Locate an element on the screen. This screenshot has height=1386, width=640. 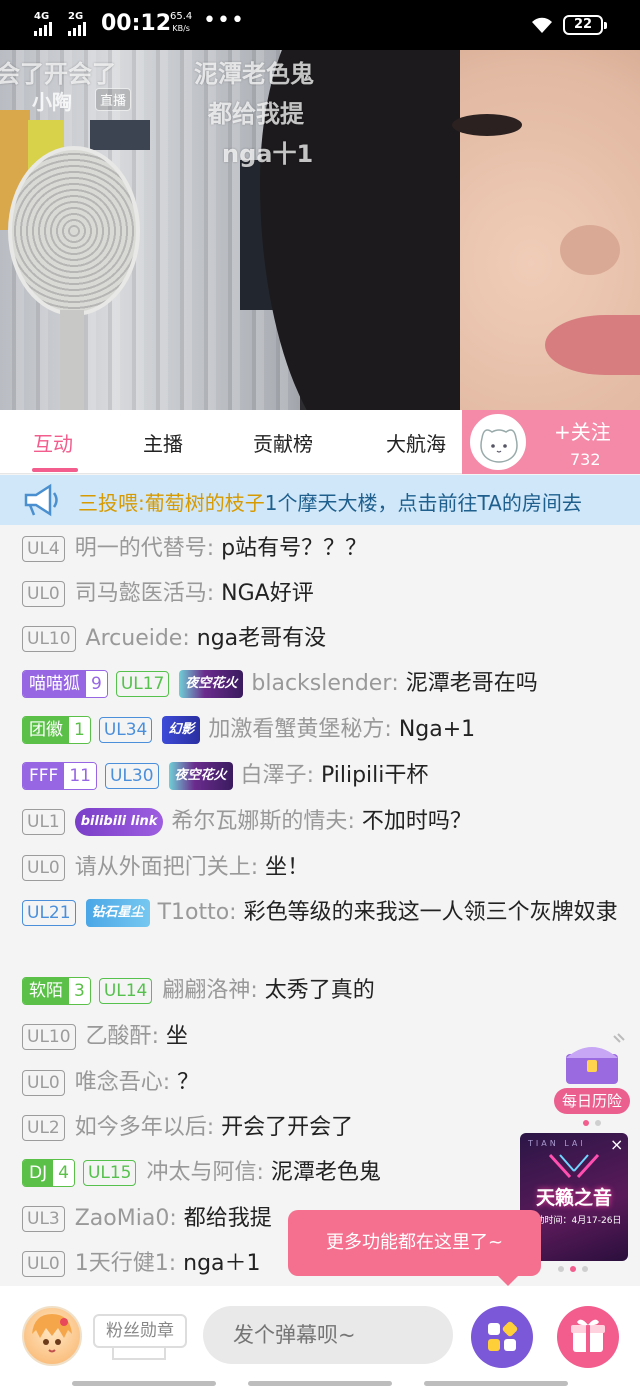
fan-medal: 团徽 1 is located at coordinates (56, 730).